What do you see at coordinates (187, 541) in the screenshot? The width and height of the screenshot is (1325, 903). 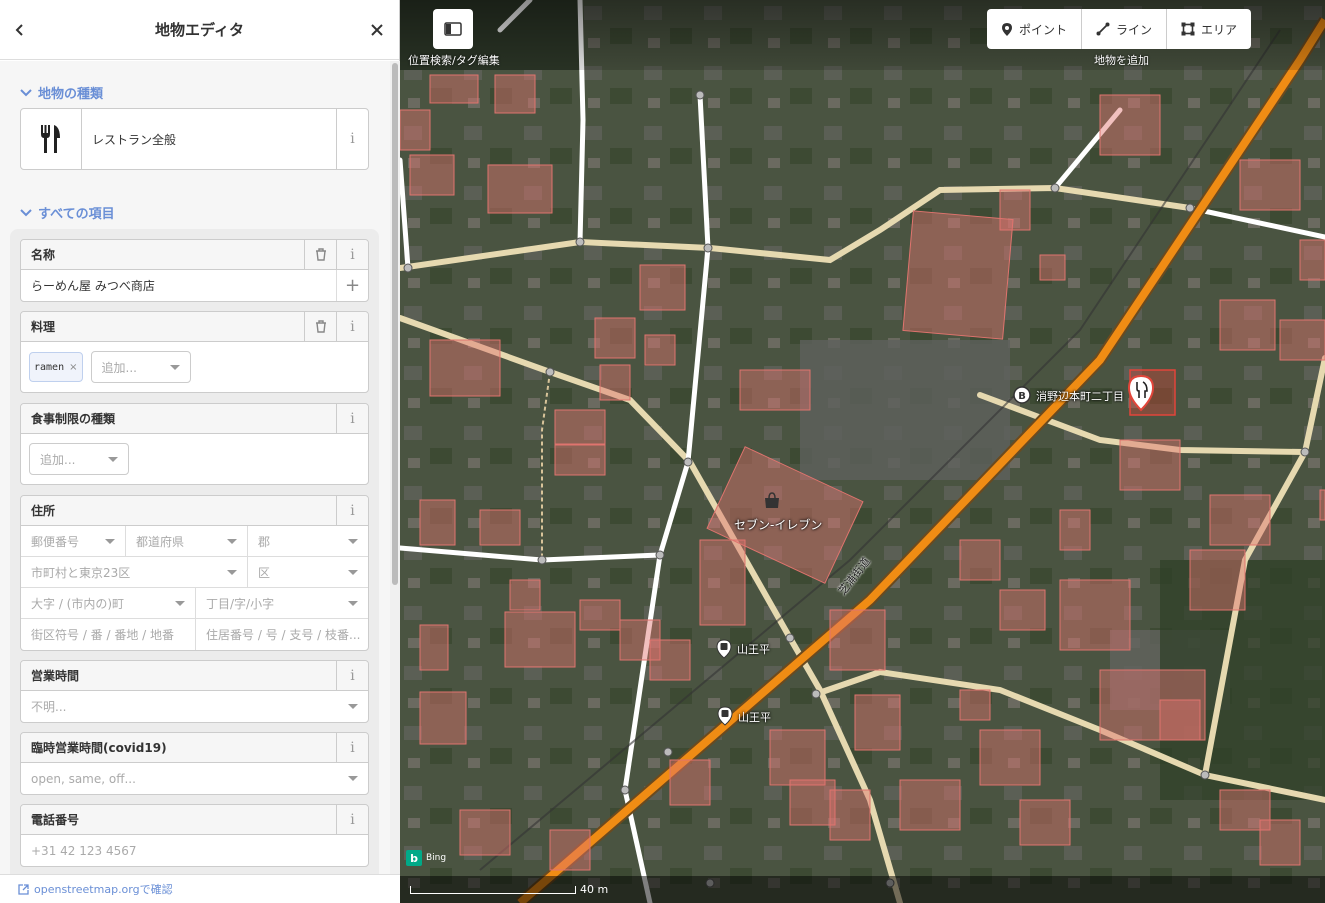 I see `province-input: 都道府県` at bounding box center [187, 541].